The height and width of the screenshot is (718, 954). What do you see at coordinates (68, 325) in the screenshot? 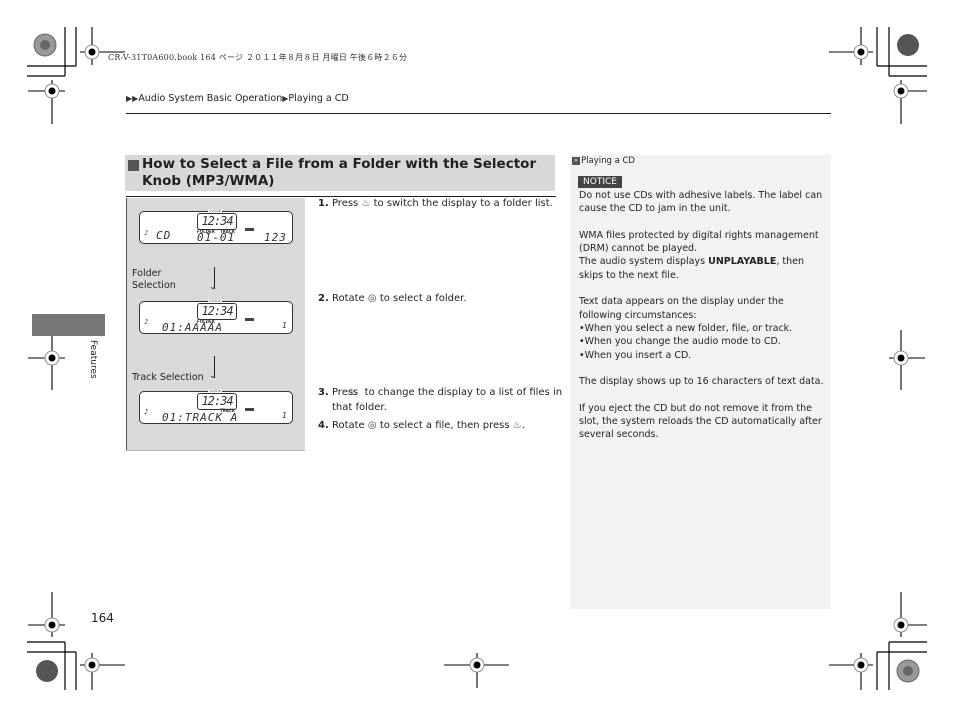
I see `chapter-tab` at bounding box center [68, 325].